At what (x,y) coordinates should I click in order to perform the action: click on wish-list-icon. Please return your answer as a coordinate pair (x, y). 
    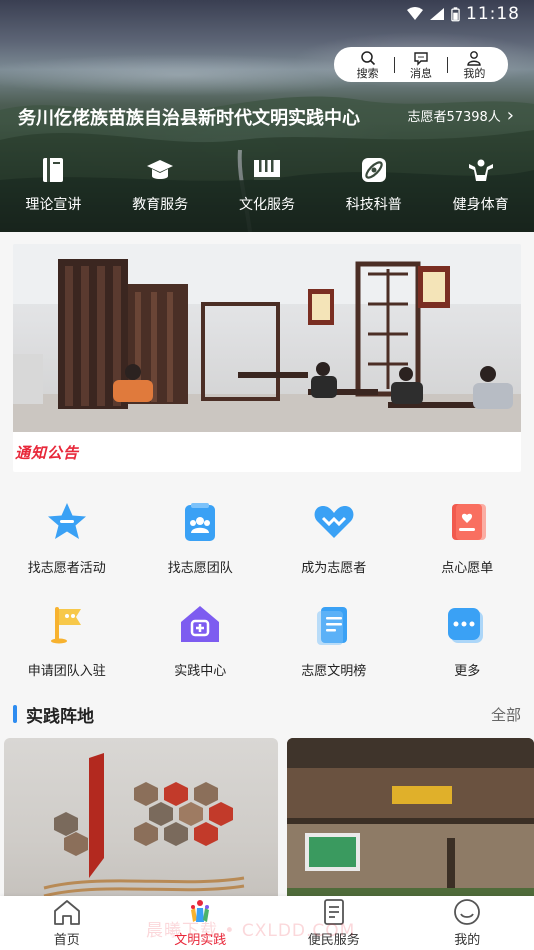
    Looking at the image, I should click on (469, 522).